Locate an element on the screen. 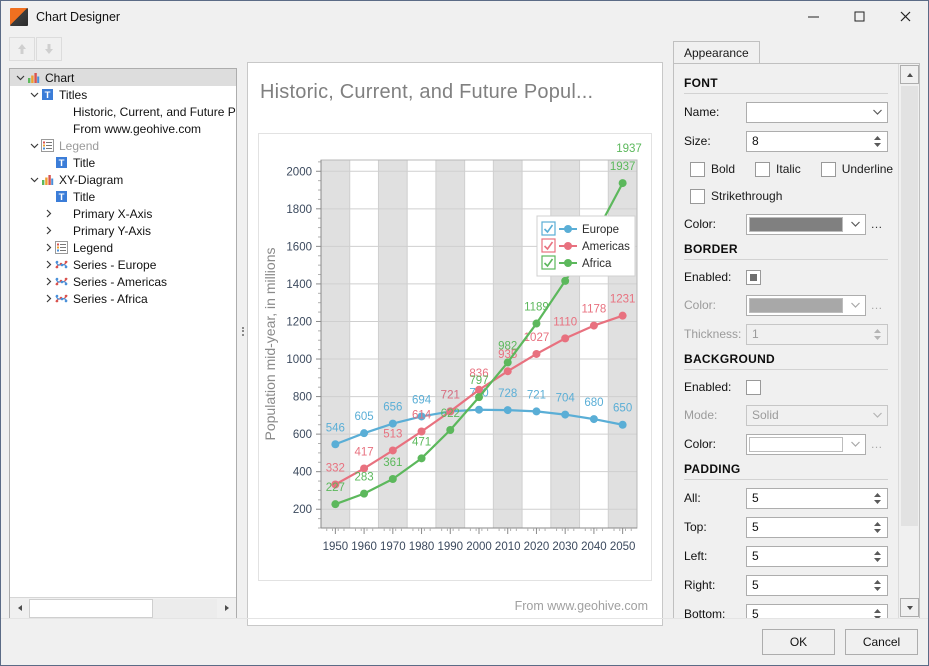 Image resolution: width=929 pixels, height=666 pixels. tree-item-series-americas: Series - Americas is located at coordinates (123, 281).